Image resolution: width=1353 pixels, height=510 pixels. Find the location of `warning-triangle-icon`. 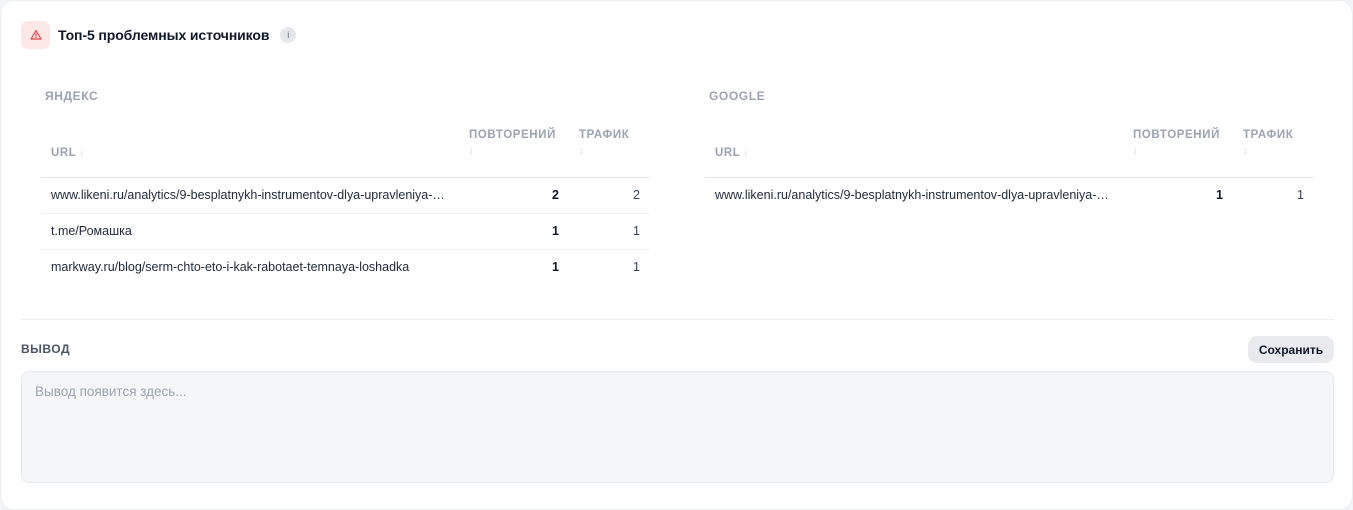

warning-triangle-icon is located at coordinates (35, 34).